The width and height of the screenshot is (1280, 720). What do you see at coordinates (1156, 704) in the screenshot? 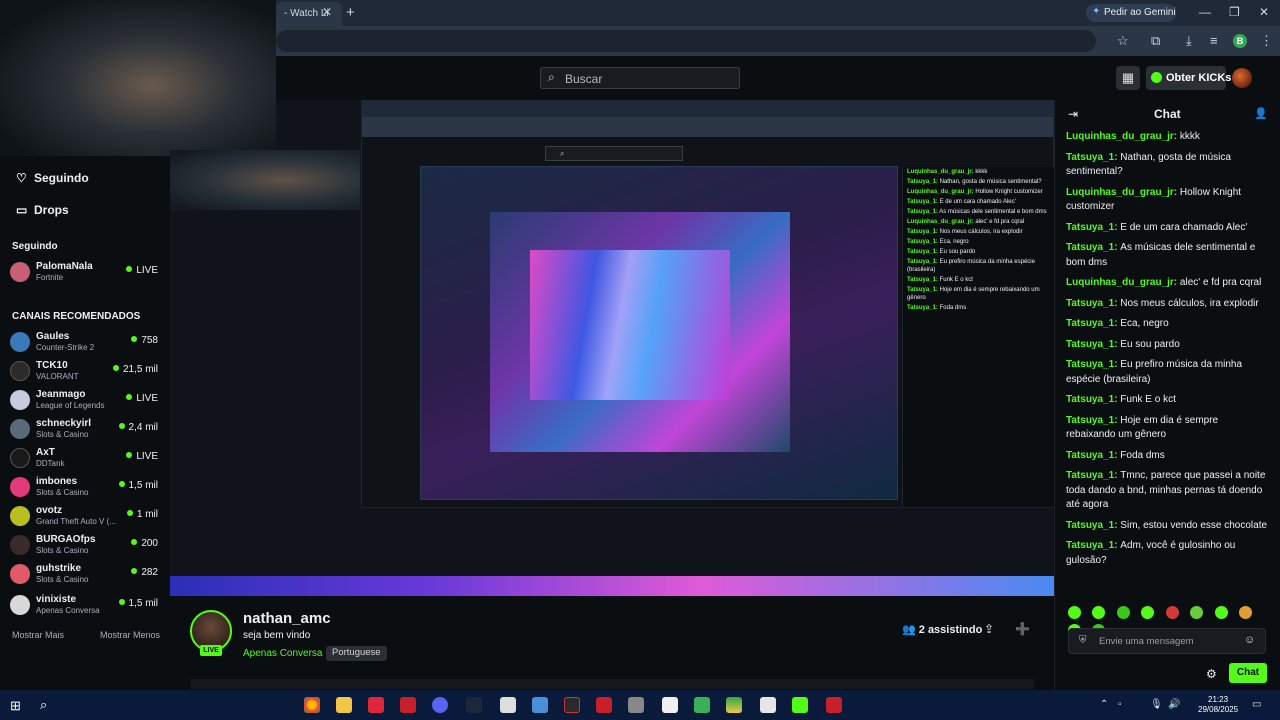
I see `microphone-icon: 🎙` at bounding box center [1156, 704].